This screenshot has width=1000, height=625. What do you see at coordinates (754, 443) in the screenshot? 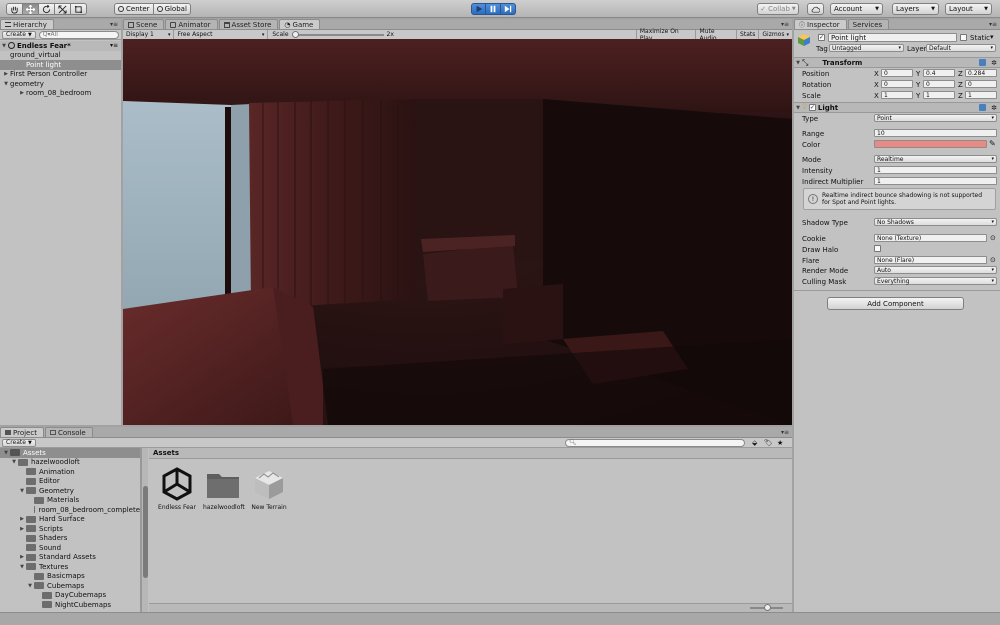
I see `filter-type-icon: ⬙` at bounding box center [754, 443].